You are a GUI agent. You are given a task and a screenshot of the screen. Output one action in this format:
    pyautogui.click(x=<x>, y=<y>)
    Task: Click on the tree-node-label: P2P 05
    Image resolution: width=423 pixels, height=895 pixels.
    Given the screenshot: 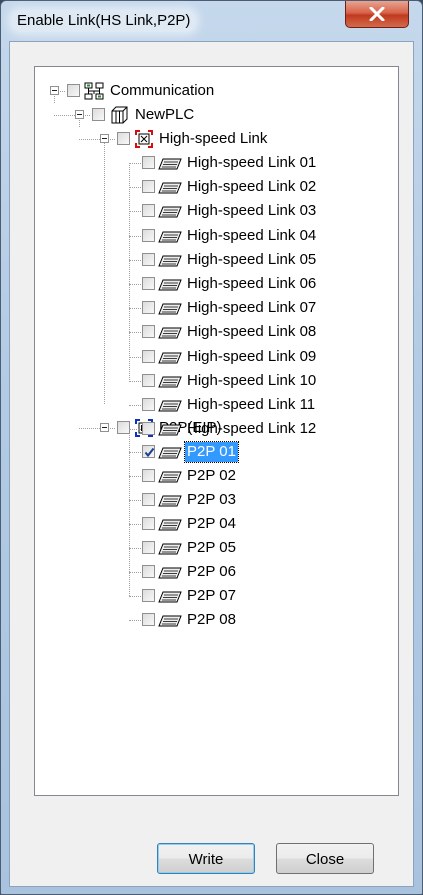 What is the action you would take?
    pyautogui.click(x=211, y=547)
    